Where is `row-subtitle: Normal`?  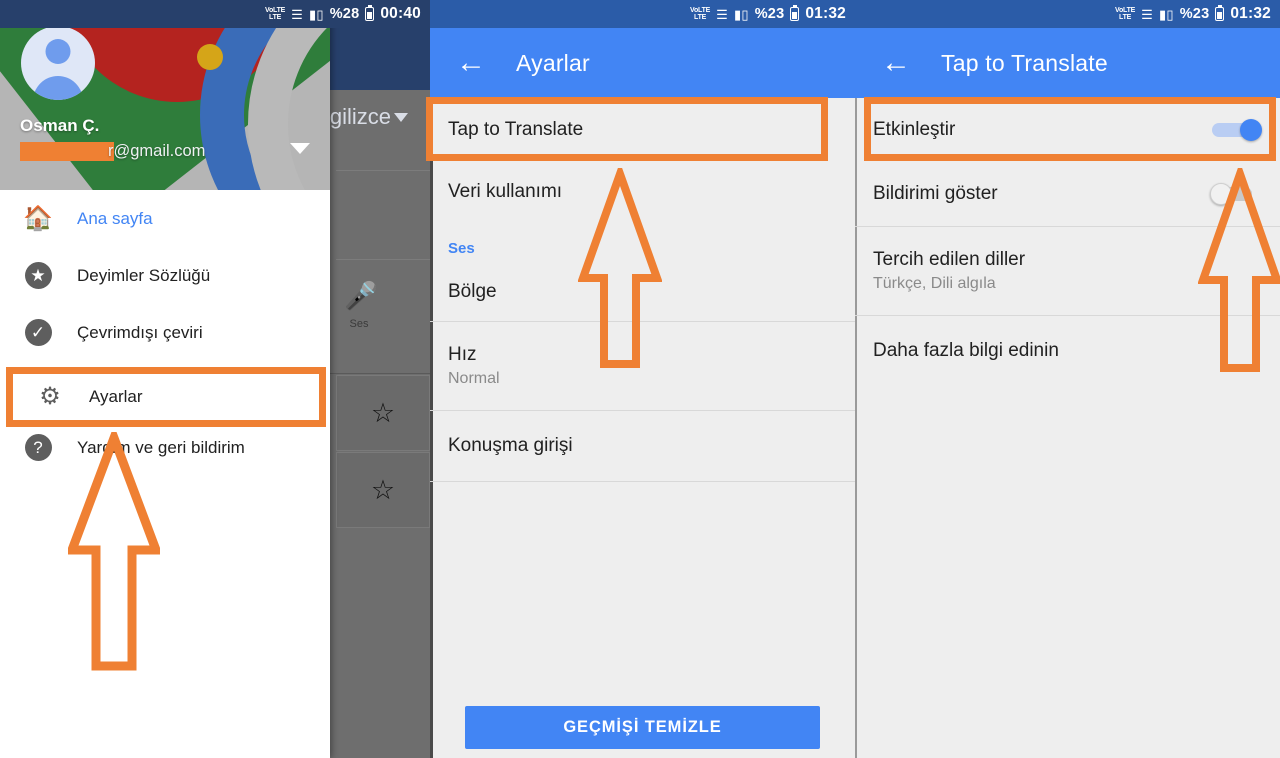 row-subtitle: Normal is located at coordinates (474, 378).